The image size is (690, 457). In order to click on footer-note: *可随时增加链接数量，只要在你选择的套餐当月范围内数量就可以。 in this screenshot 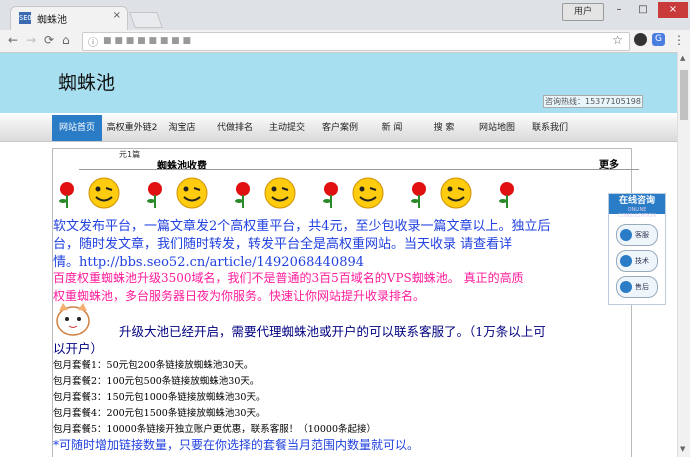, I will do `click(236, 445)`.